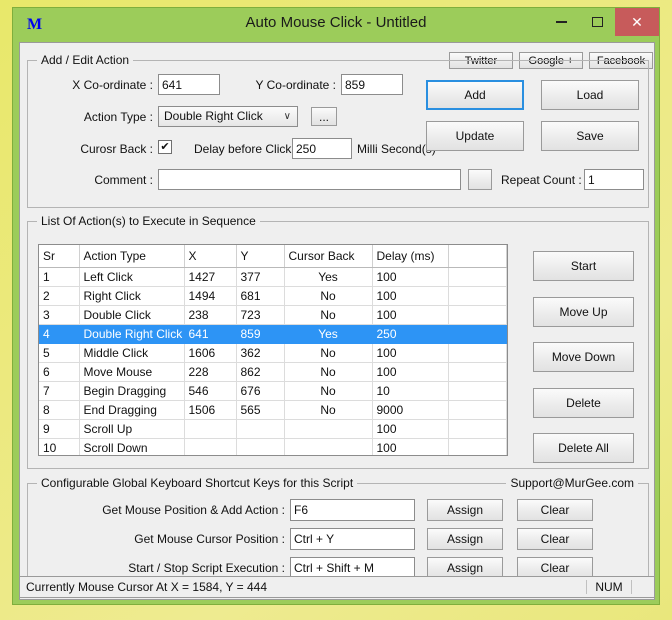 The image size is (672, 620). Describe the element at coordinates (132, 315) in the screenshot. I see `row-cell-action-type: Double Click` at that location.